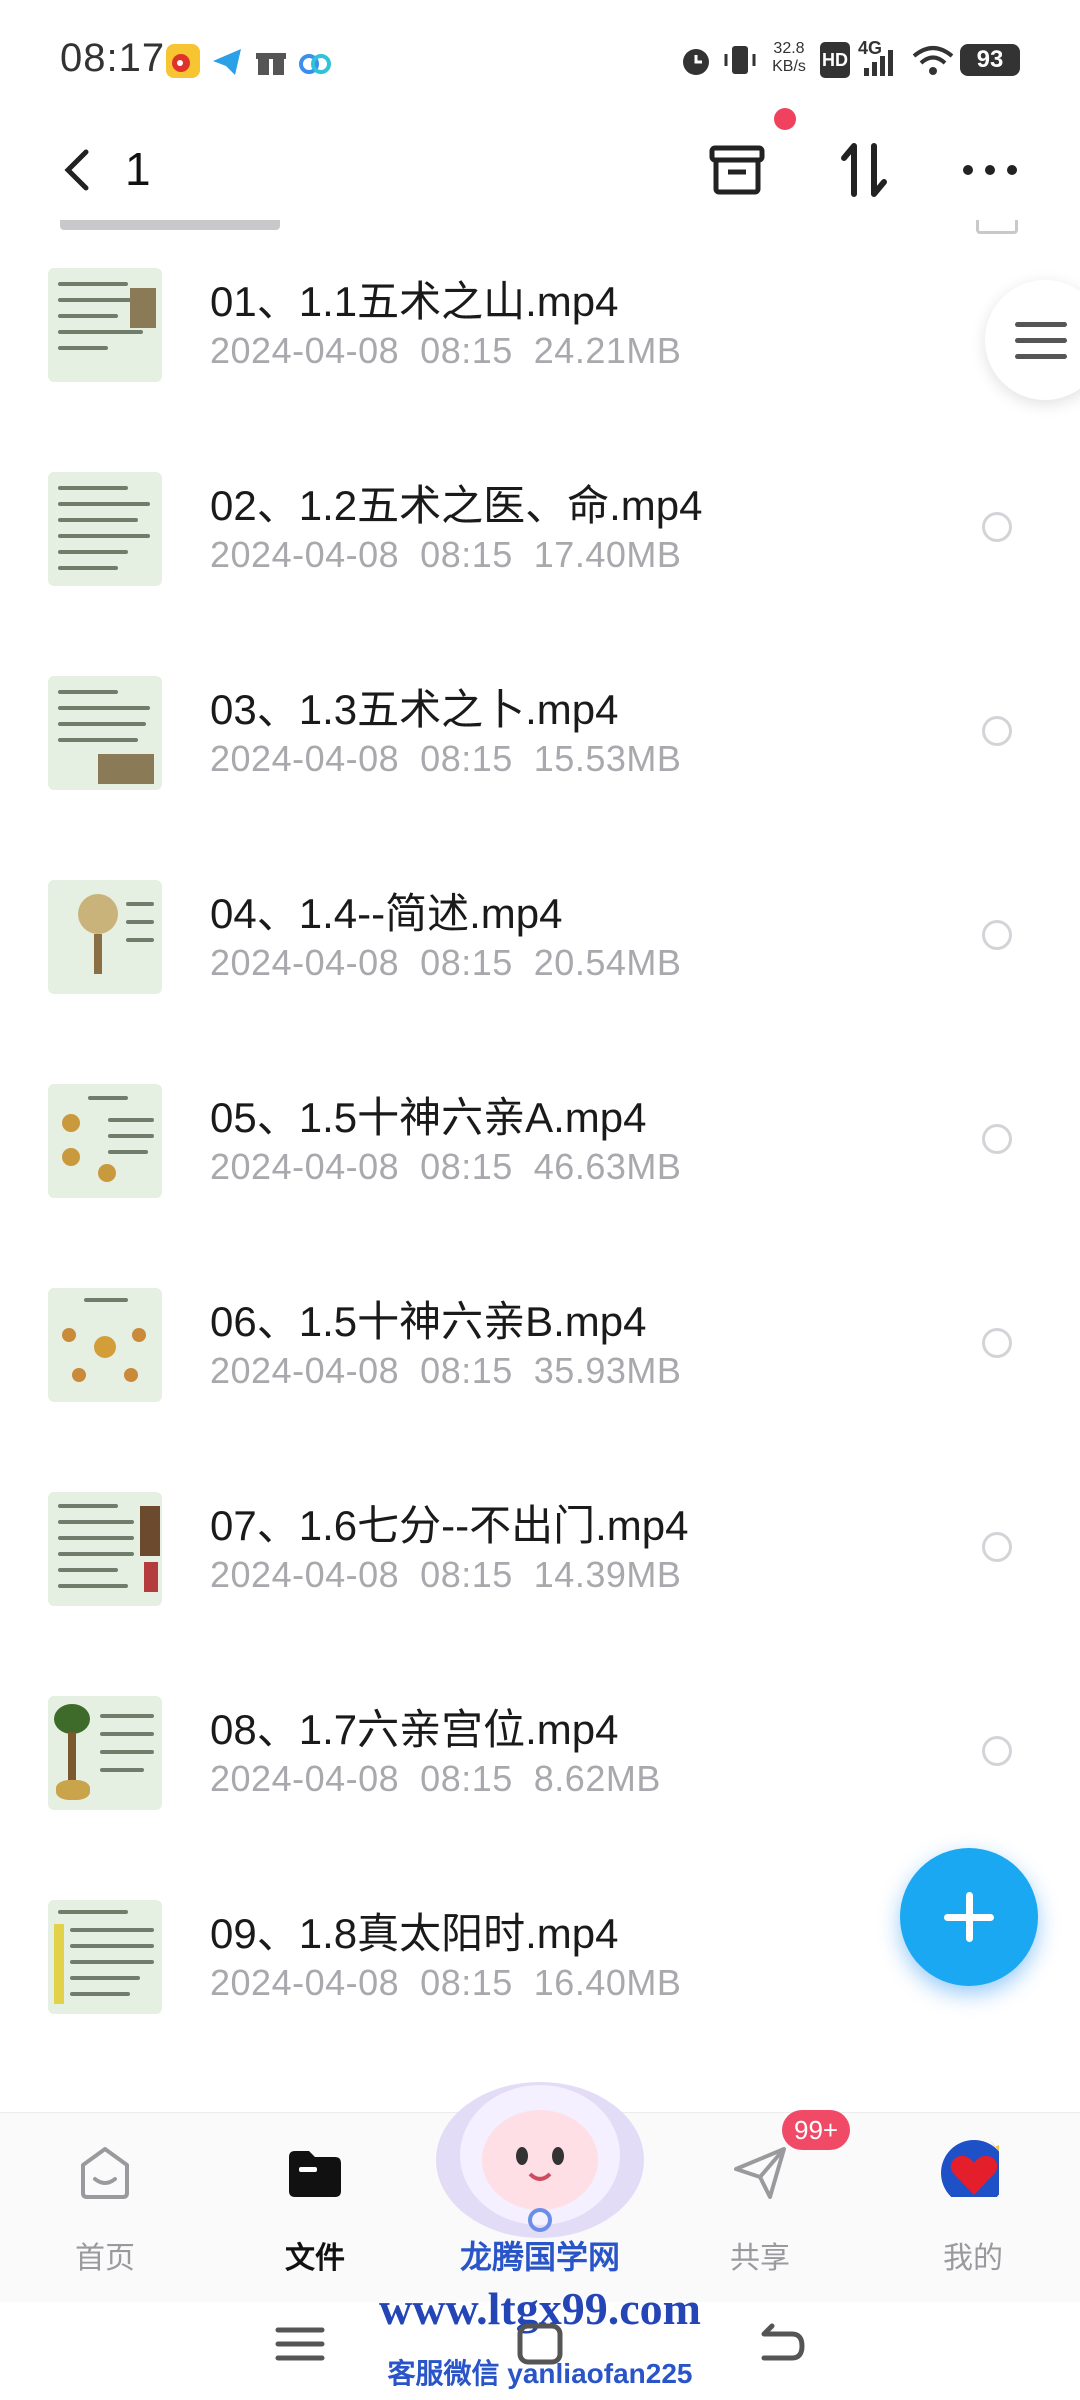  What do you see at coordinates (105, 2173) in the screenshot?
I see `home-icon` at bounding box center [105, 2173].